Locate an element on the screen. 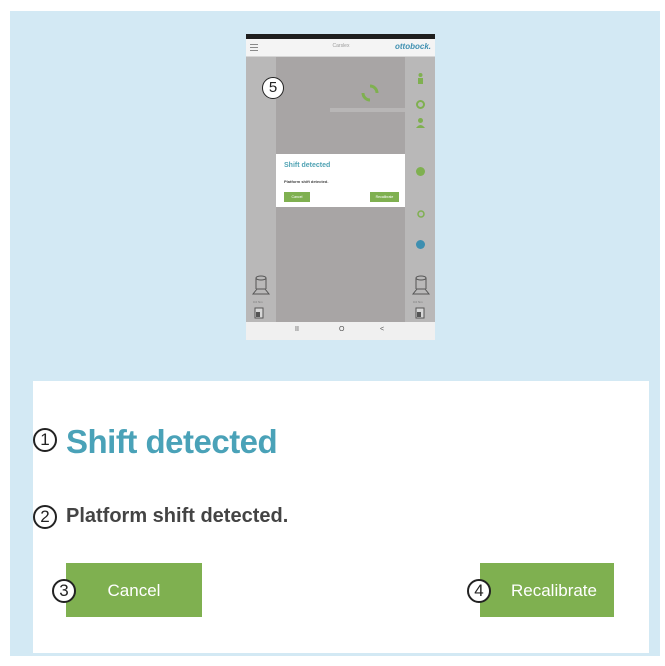  mini-cancel-button: Cancel is located at coordinates (297, 197).